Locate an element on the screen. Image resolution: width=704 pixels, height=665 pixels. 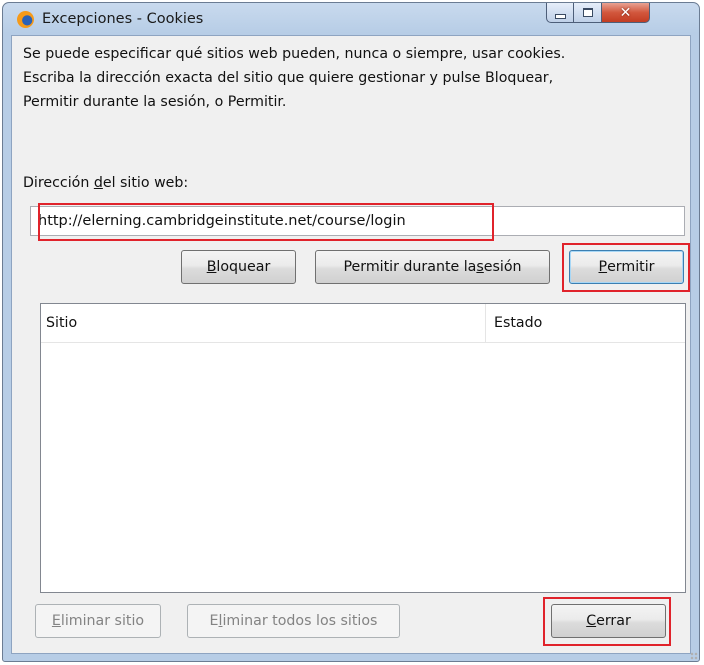
allow-button: Permitir is located at coordinates (626, 267).